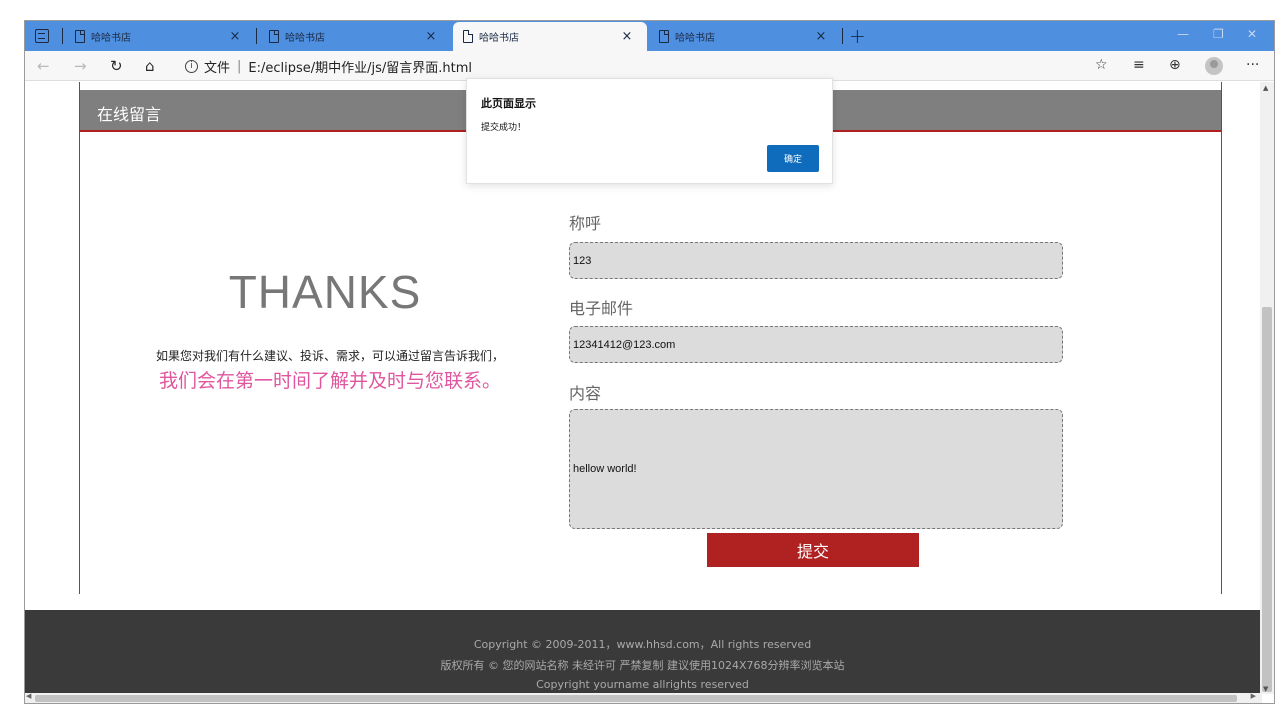  What do you see at coordinates (160, 36) in the screenshot?
I see `tab-1: 哈哈书店 ×` at bounding box center [160, 36].